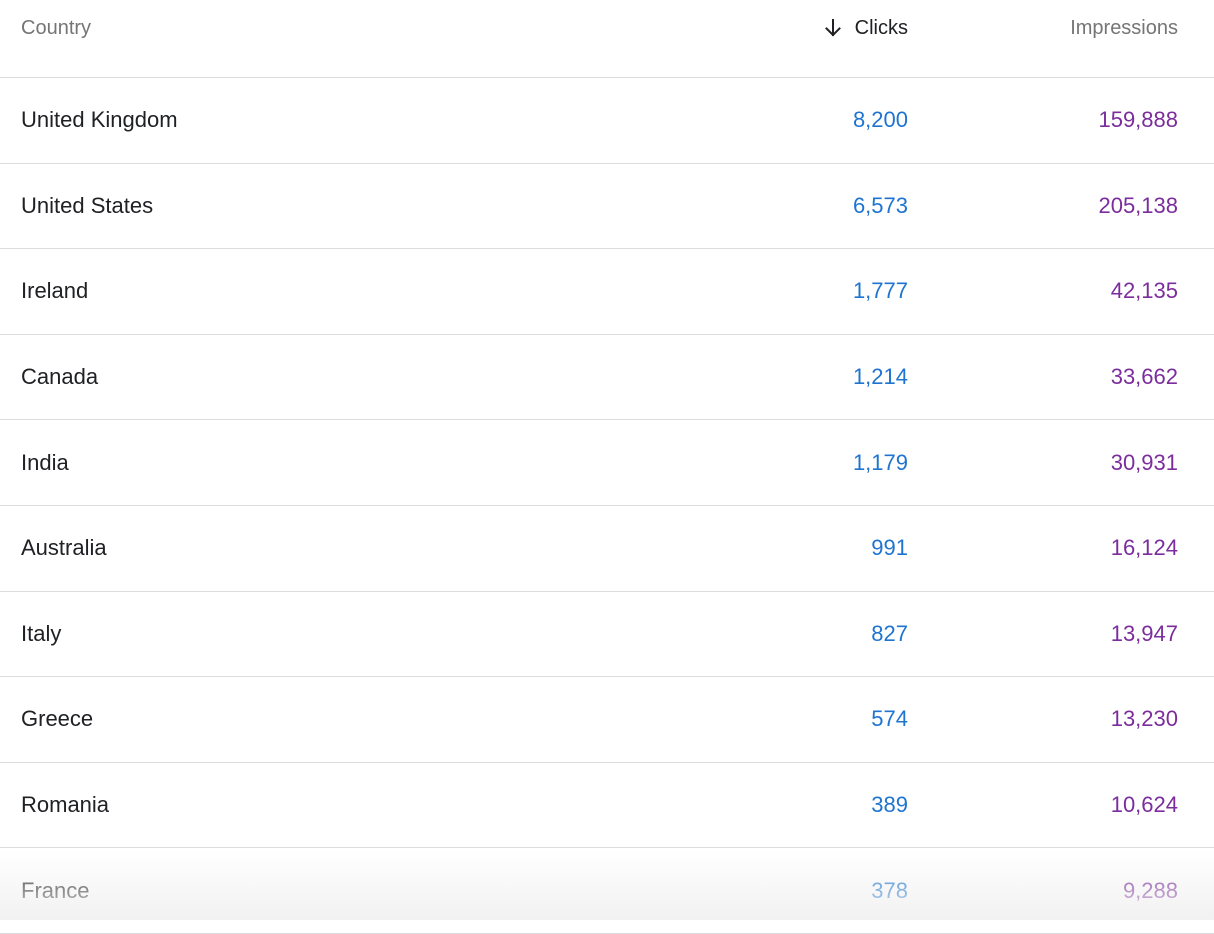 The height and width of the screenshot is (934, 1214). What do you see at coordinates (87, 205) in the screenshot?
I see `country-cell: United States` at bounding box center [87, 205].